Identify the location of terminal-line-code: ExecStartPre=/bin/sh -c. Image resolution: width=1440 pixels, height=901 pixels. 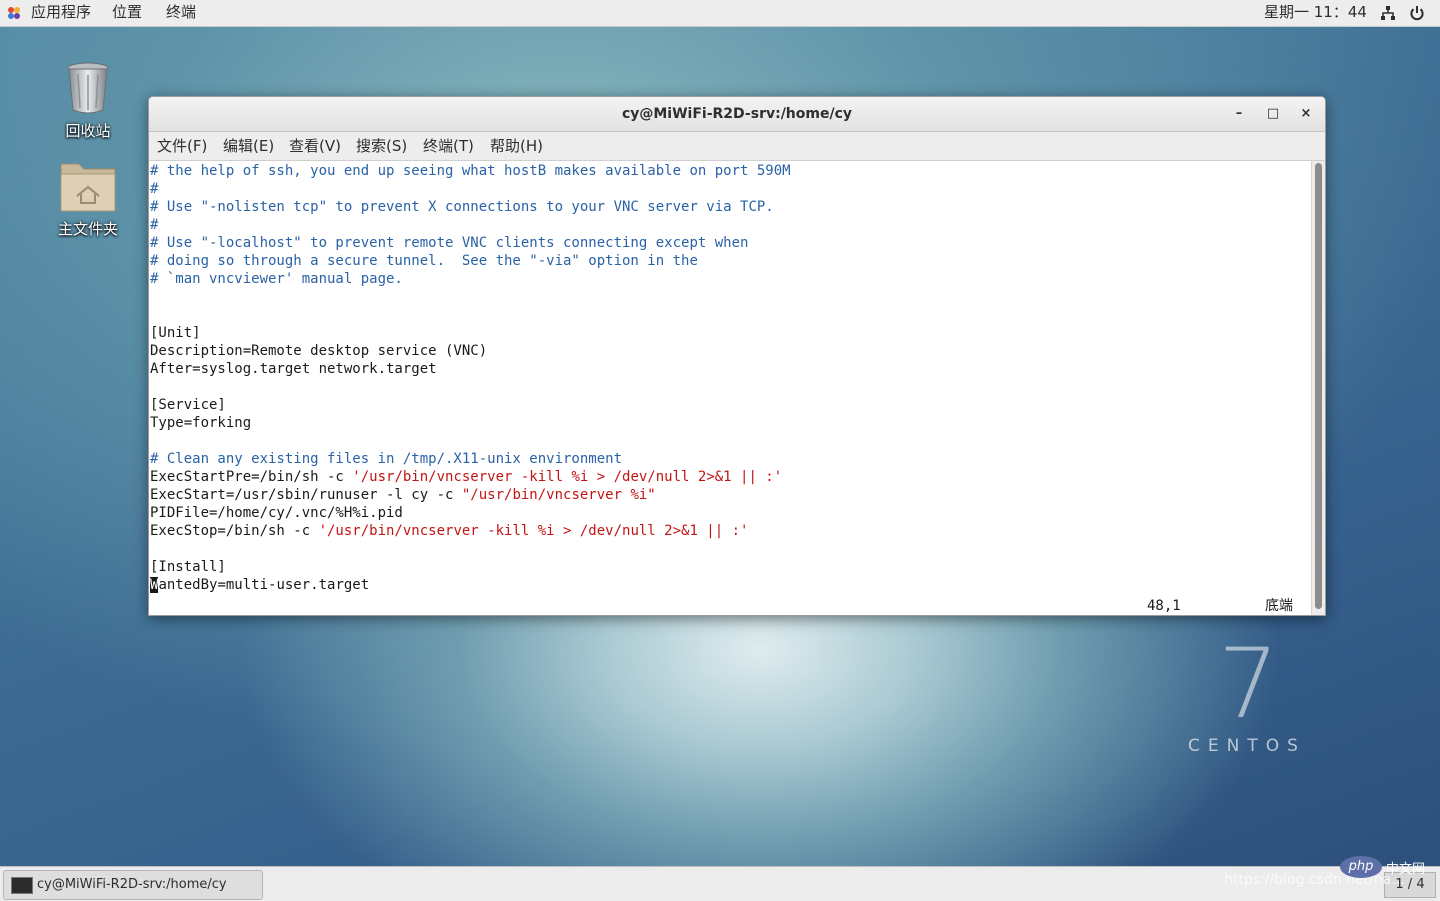
(251, 477).